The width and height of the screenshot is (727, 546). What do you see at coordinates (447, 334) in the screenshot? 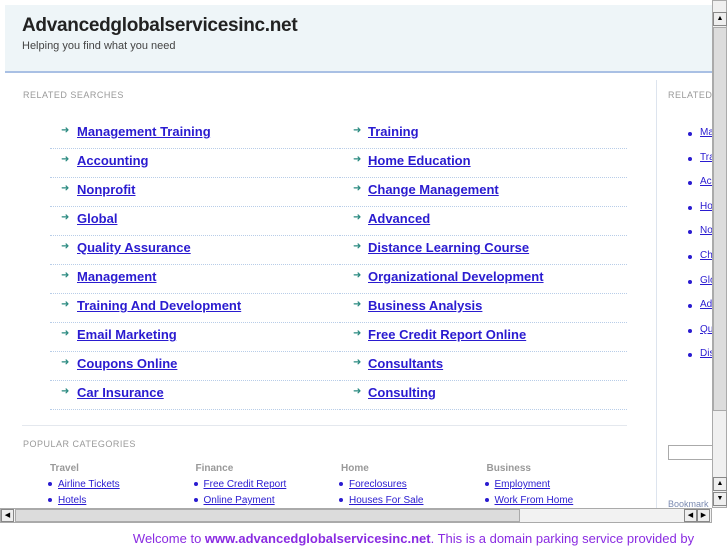
I see `related-search-link: Free Credit Report Online` at bounding box center [447, 334].